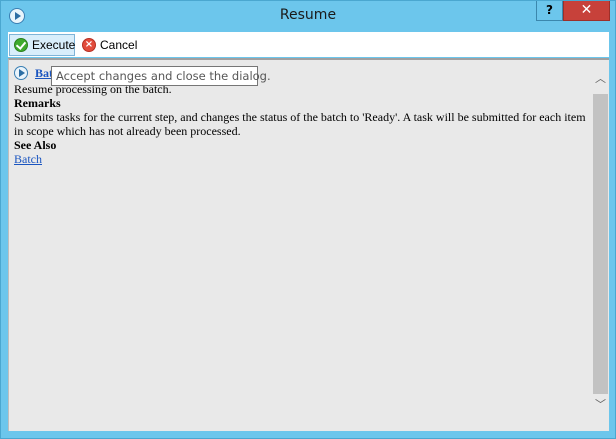 The width and height of the screenshot is (616, 439). What do you see at coordinates (35, 145) in the screenshot?
I see `see-also-heading: See Also` at bounding box center [35, 145].